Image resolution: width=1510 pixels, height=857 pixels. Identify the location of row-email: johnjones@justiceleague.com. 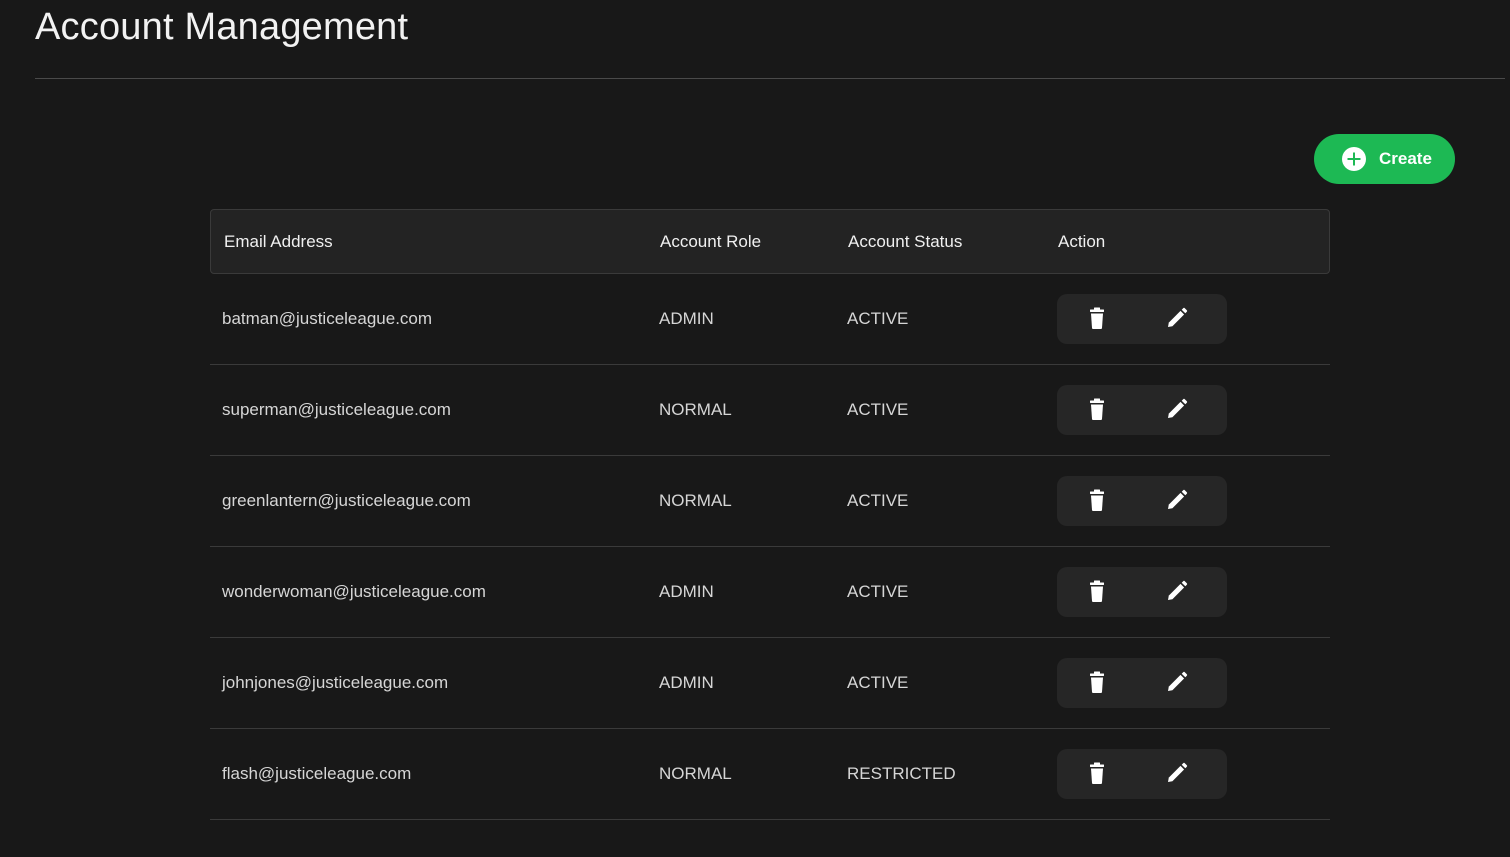
(335, 682).